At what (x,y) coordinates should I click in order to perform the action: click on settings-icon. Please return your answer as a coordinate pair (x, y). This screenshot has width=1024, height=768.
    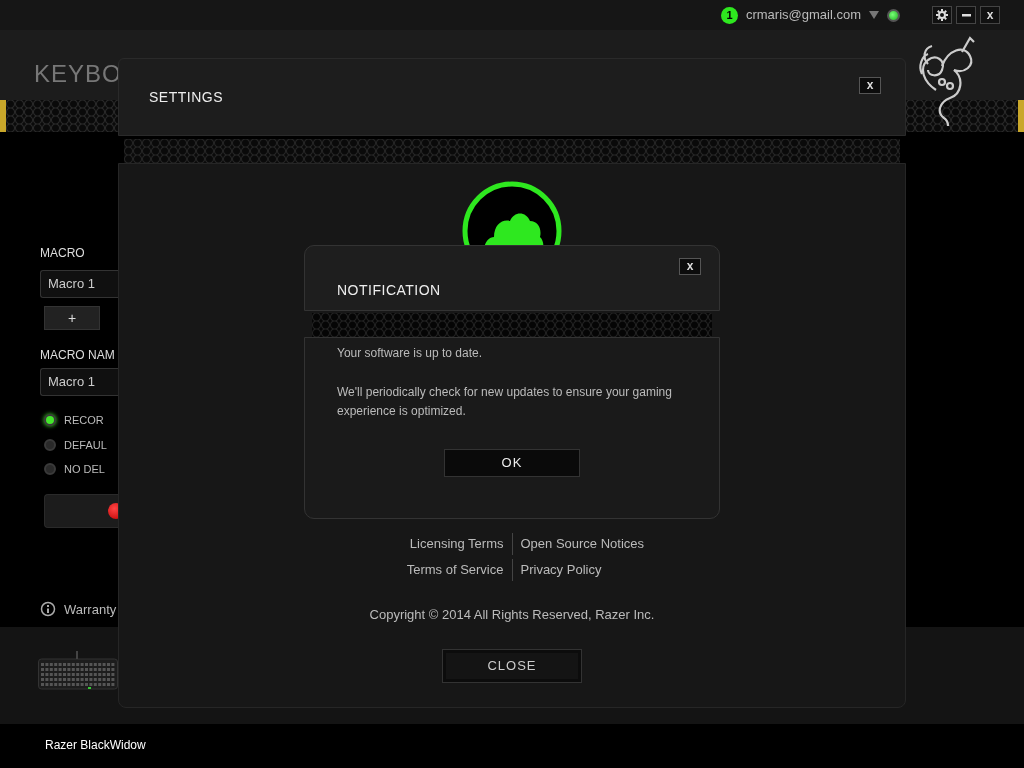
    Looking at the image, I should click on (942, 15).